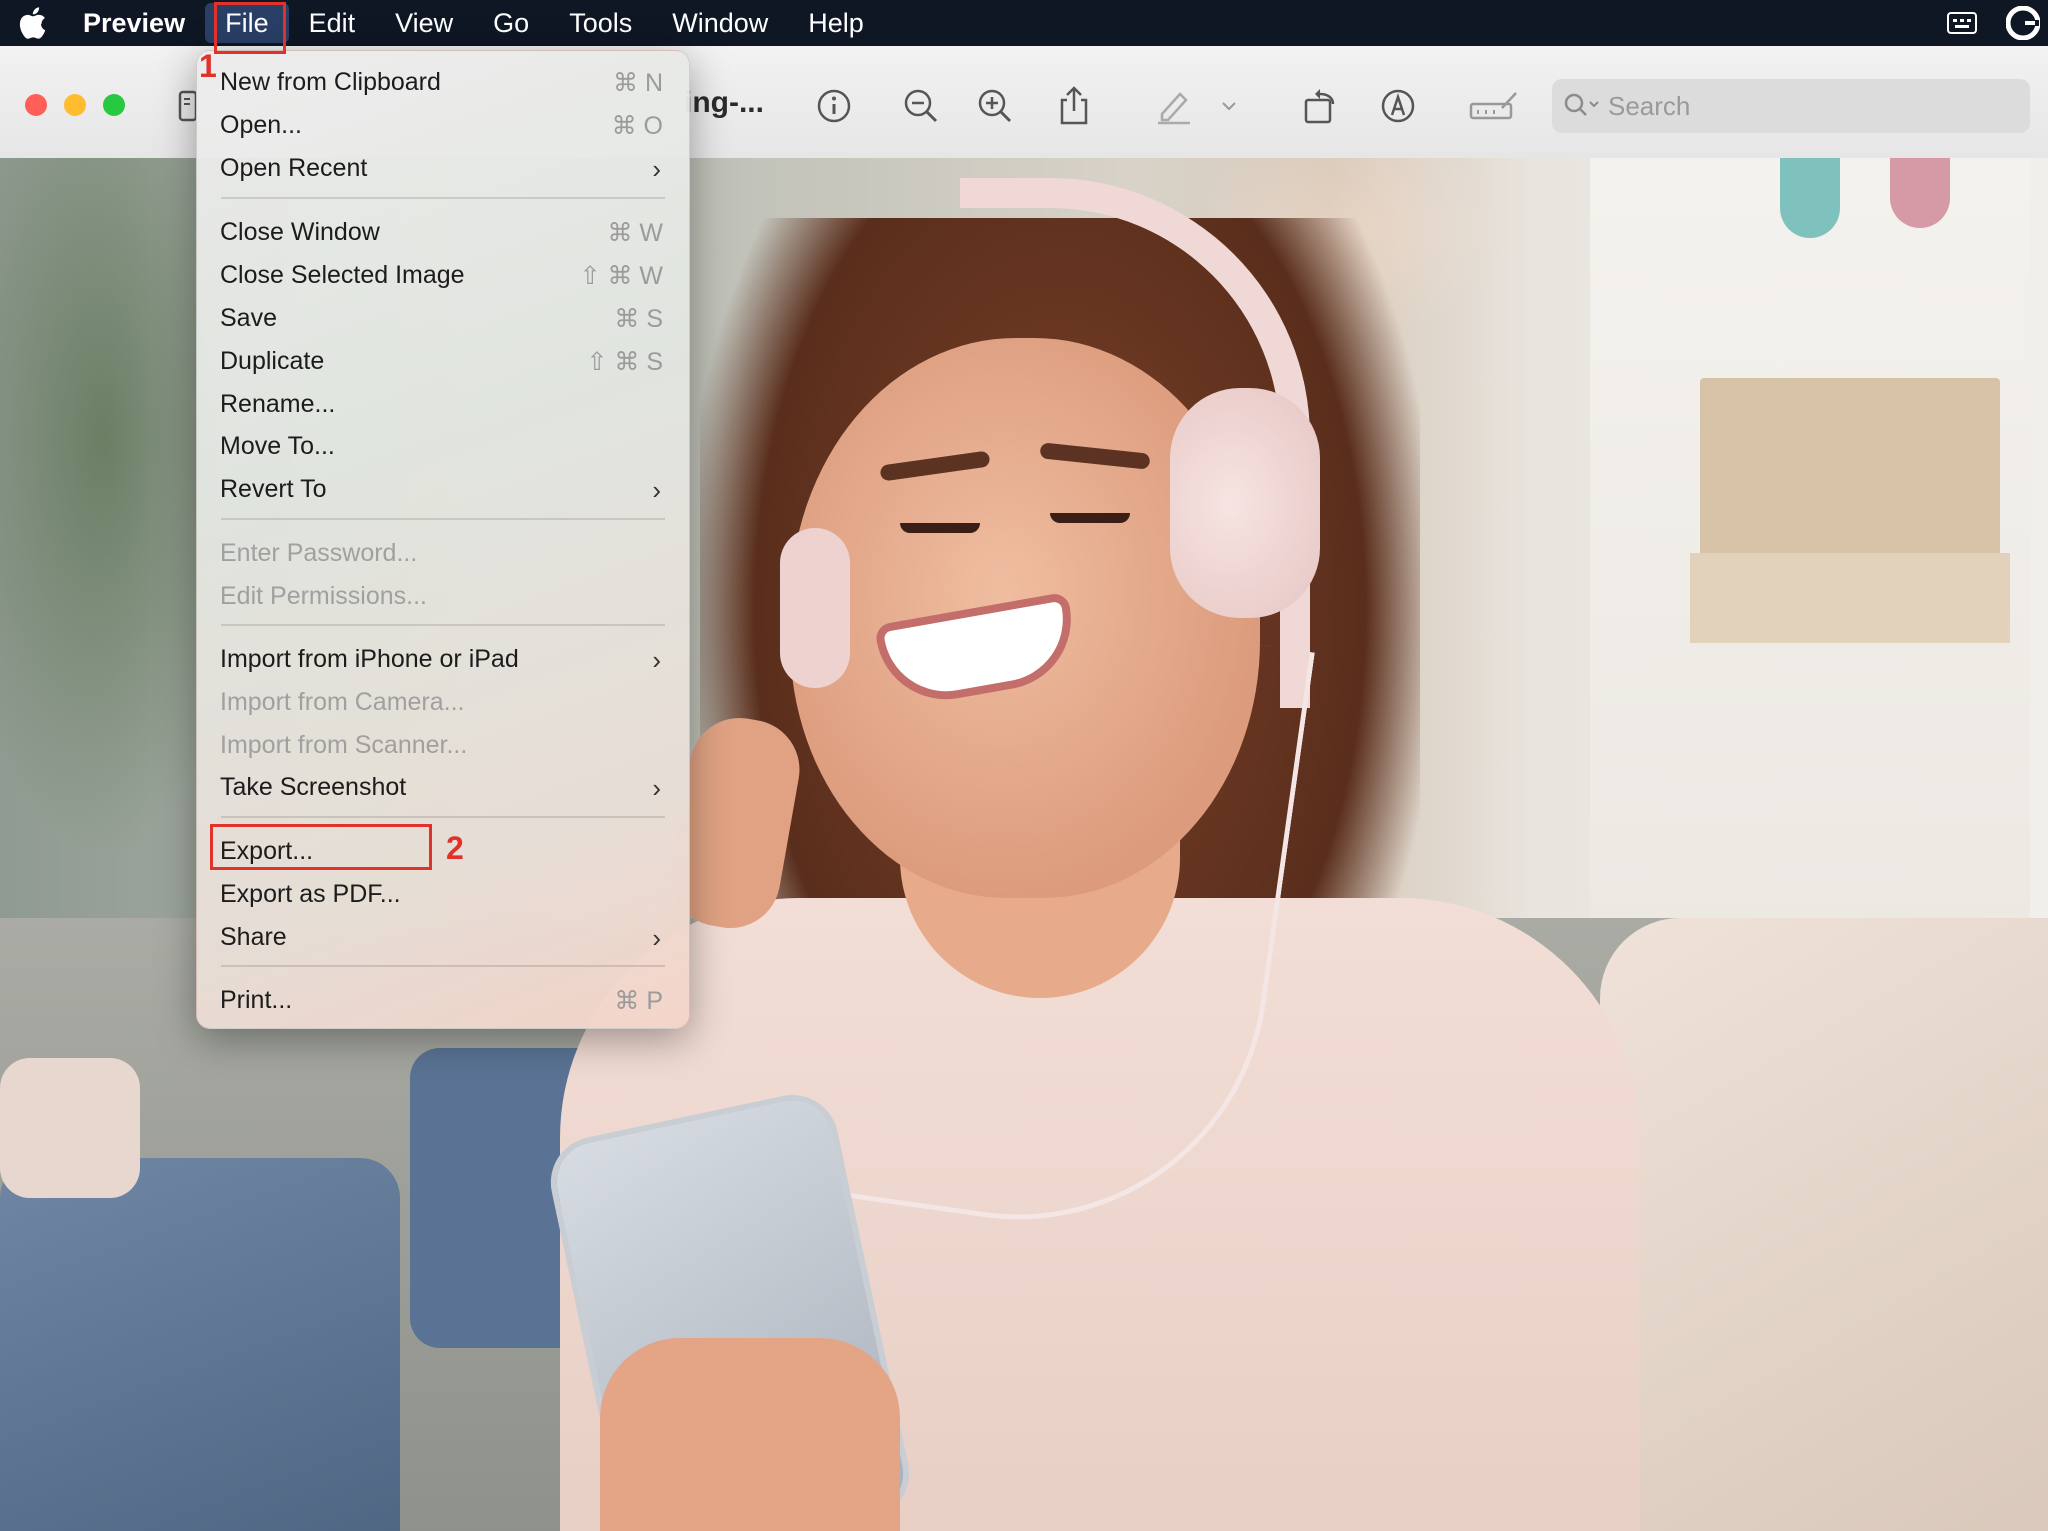  Describe the element at coordinates (70, 1128) in the screenshot. I see `pink-cushion` at that location.